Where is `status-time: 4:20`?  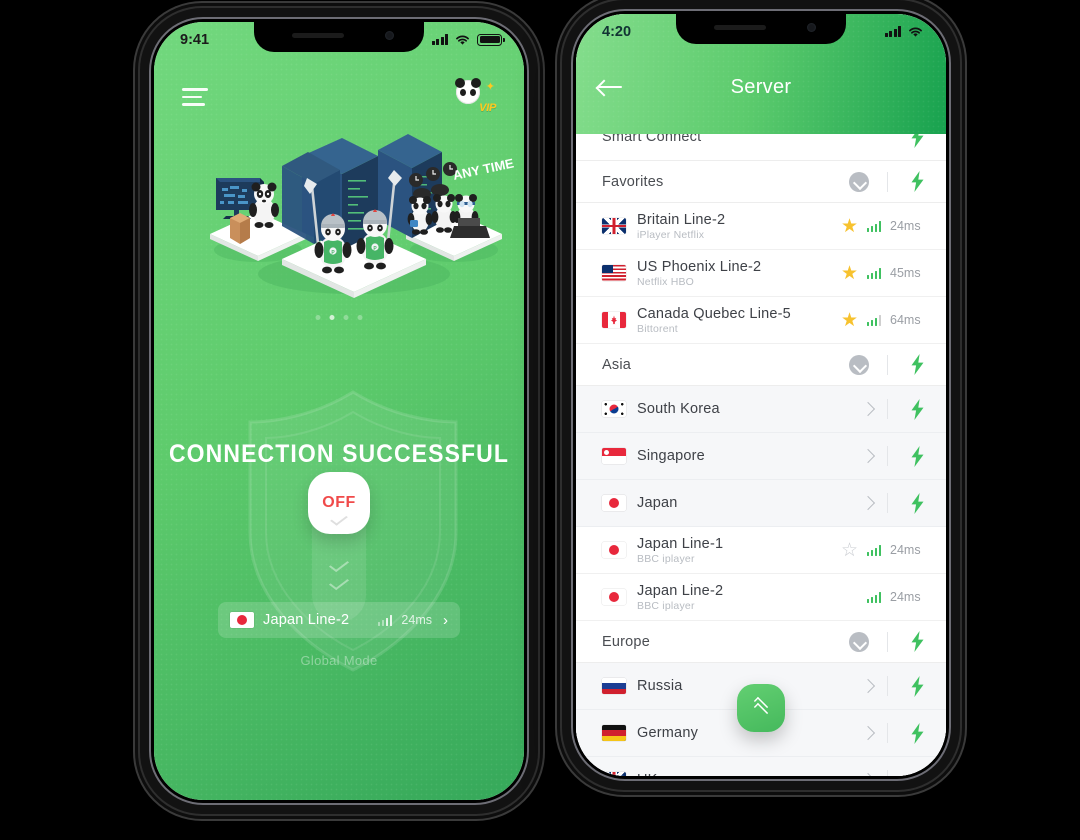 status-time: 4:20 is located at coordinates (617, 31).